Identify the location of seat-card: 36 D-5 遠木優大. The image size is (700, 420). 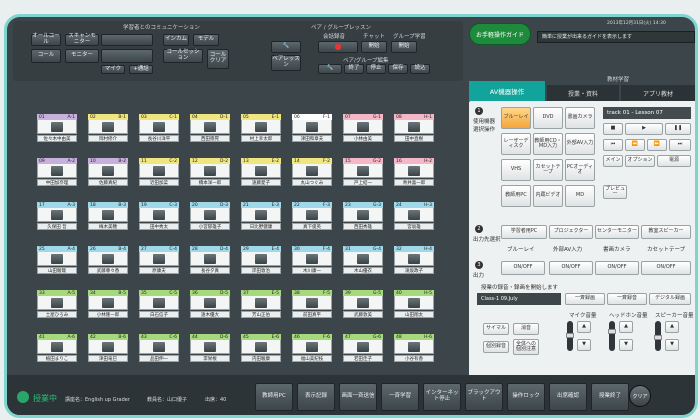
(210, 304).